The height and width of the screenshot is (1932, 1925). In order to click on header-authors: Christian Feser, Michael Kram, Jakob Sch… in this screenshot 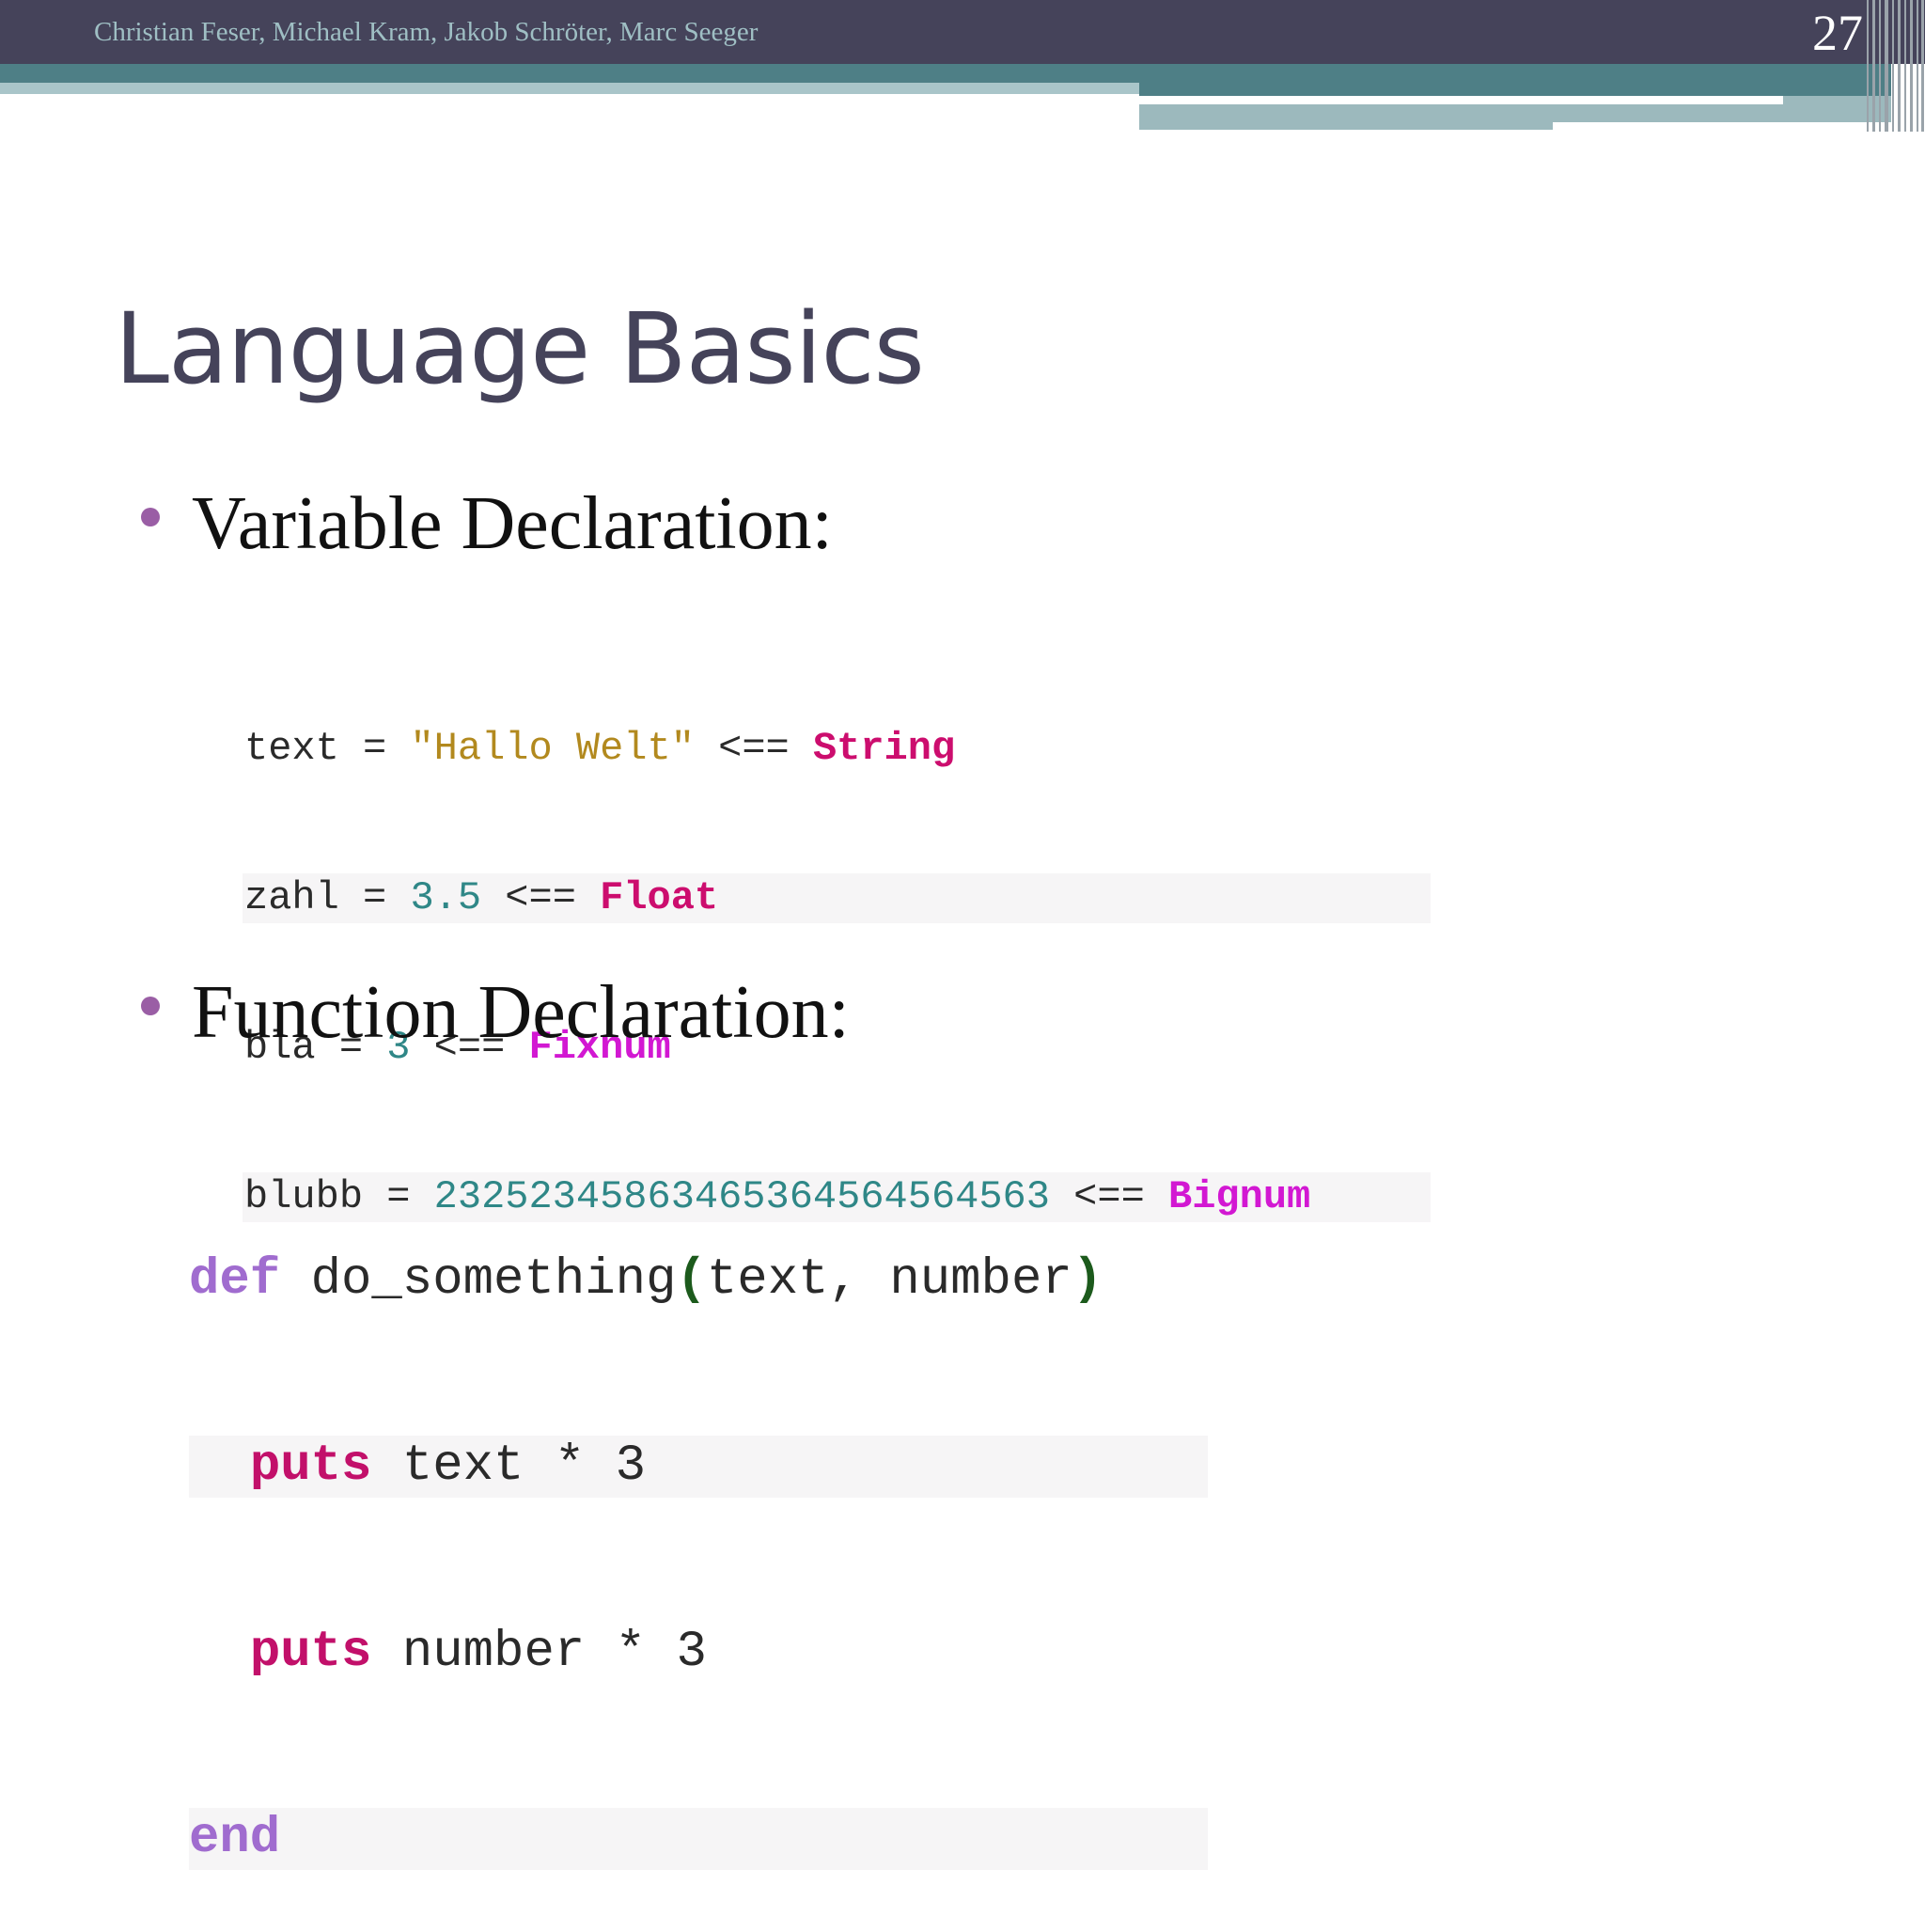, I will do `click(426, 32)`.